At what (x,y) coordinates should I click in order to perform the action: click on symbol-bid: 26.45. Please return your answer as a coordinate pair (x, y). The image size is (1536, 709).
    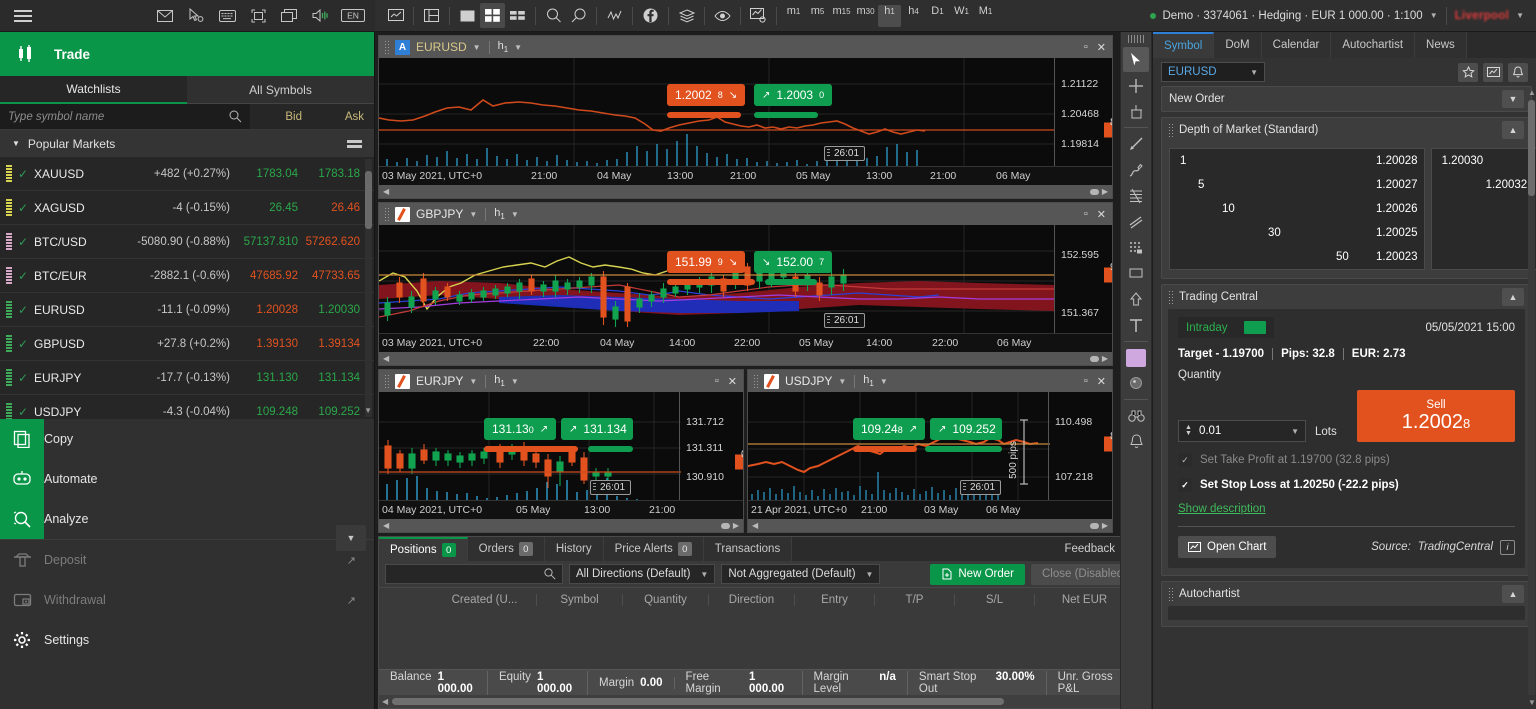
    Looking at the image, I should click on (269, 208).